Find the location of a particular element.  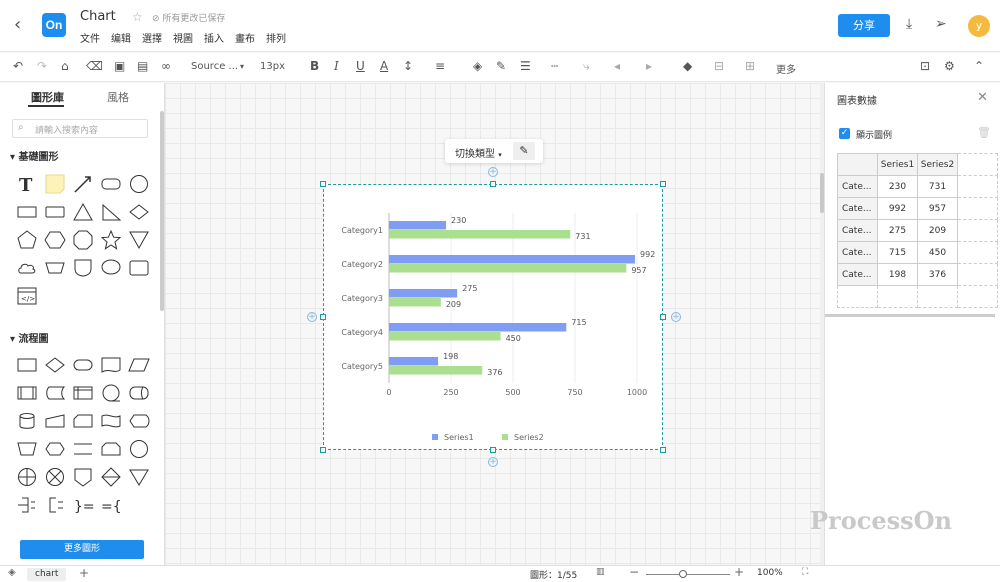

grid-cell: 275 is located at coordinates (897, 230).